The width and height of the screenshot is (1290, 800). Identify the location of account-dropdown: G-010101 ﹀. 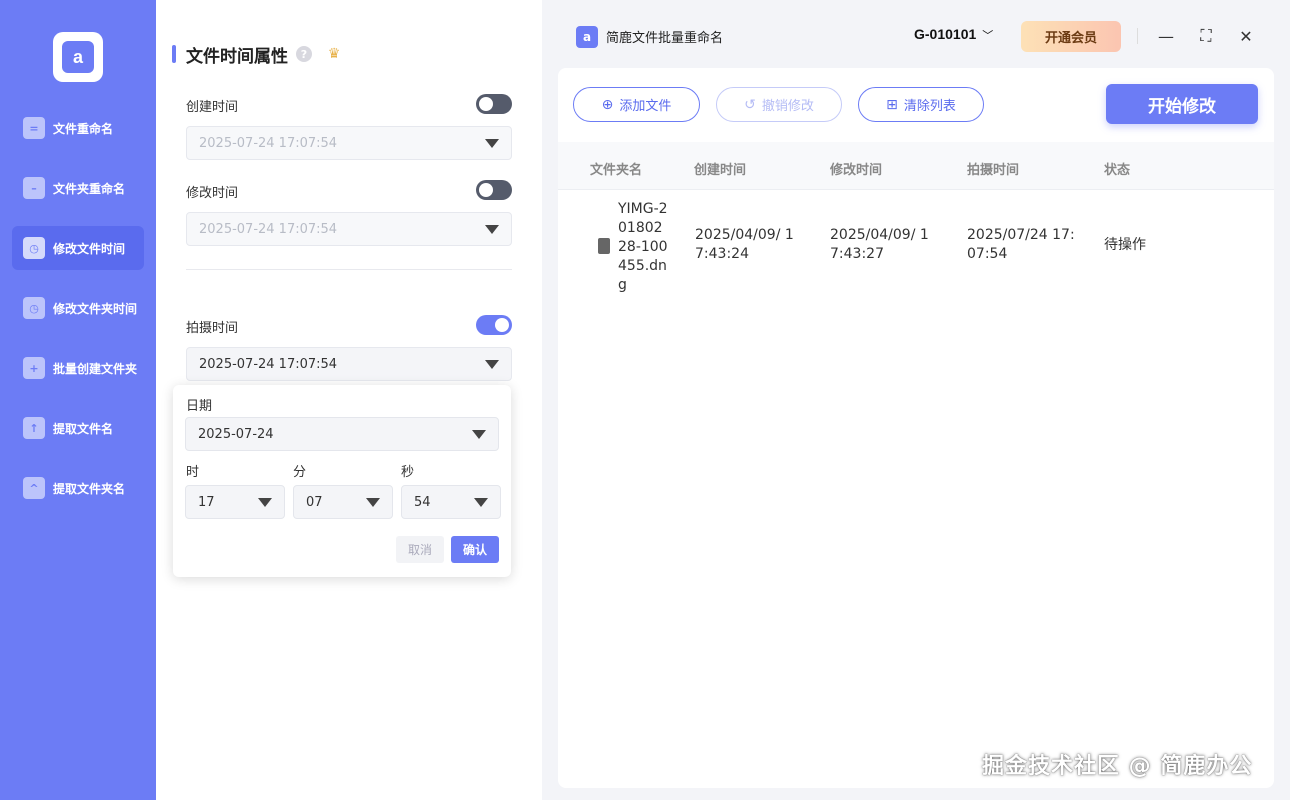
(953, 34).